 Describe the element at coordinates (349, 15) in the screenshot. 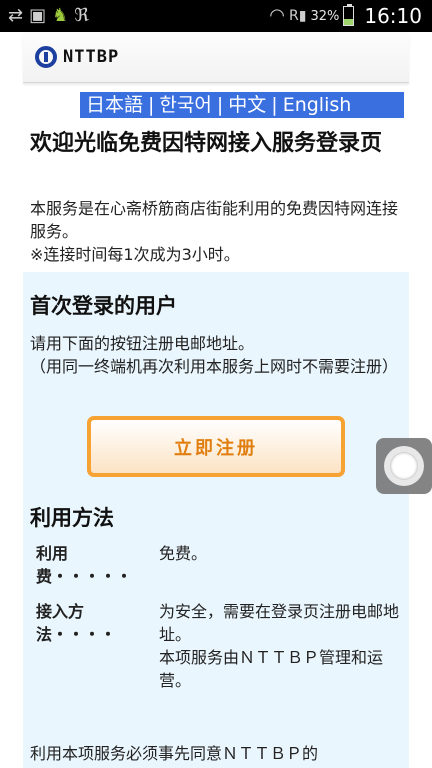

I see `battery-icon` at that location.